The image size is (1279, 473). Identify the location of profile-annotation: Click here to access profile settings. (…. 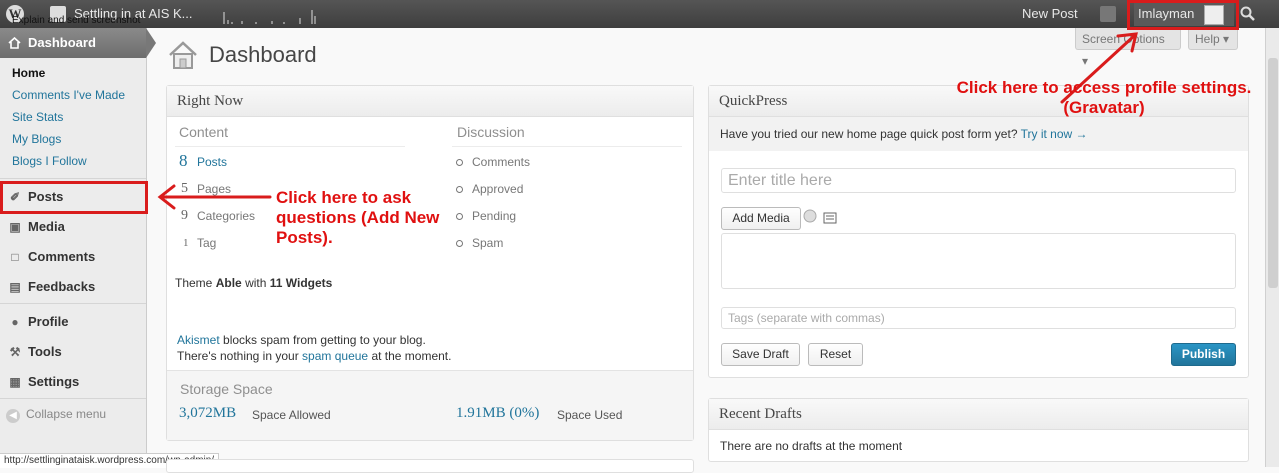
(1104, 98).